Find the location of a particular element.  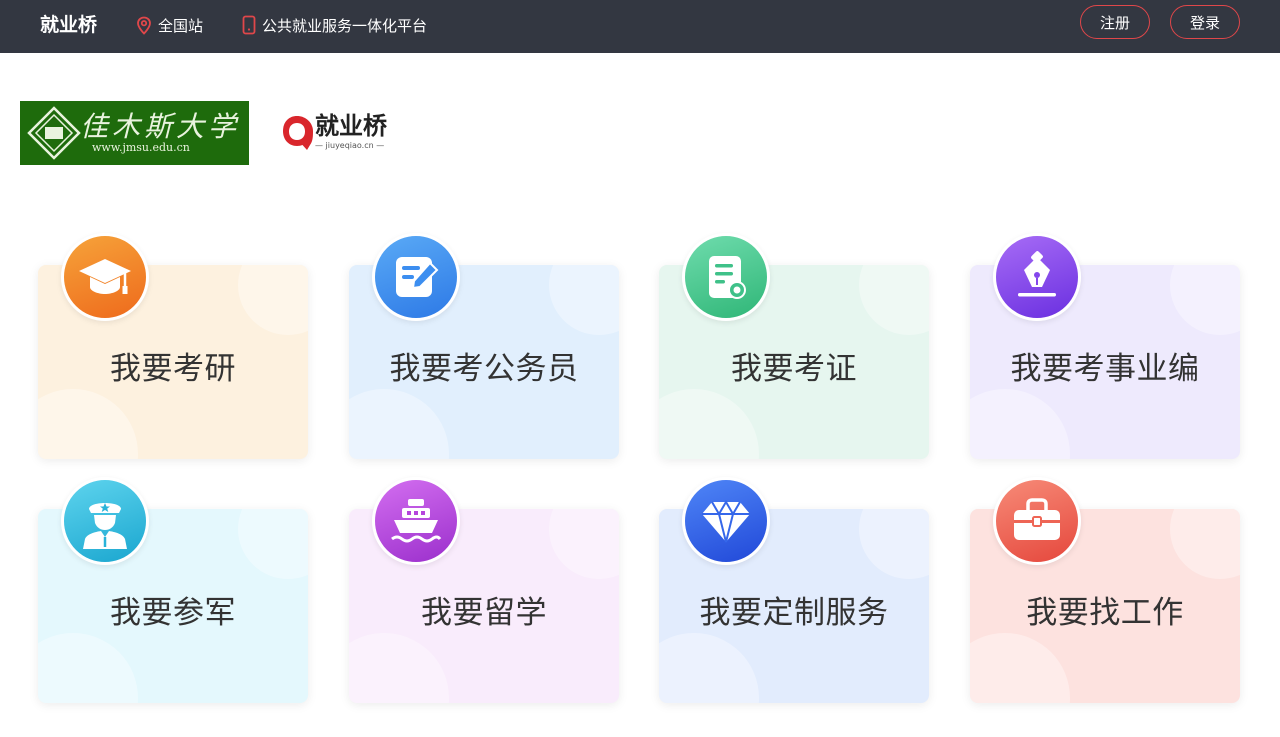

station-selector: 全国站 is located at coordinates (169, 25).